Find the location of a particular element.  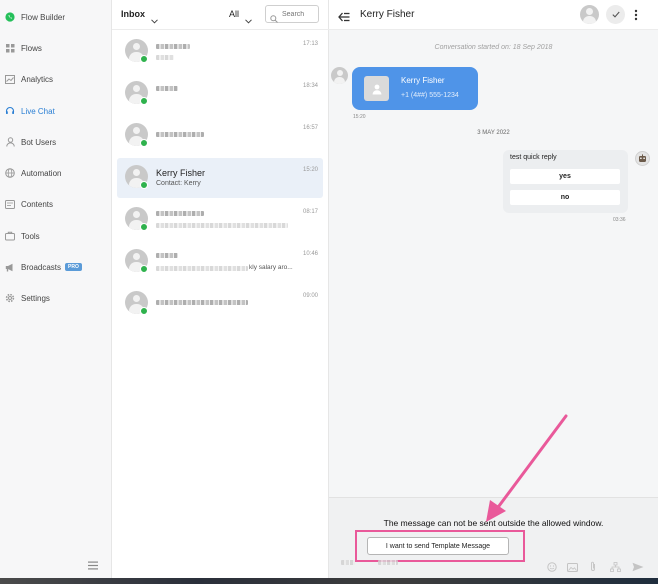

headset-icon is located at coordinates (10, 111).